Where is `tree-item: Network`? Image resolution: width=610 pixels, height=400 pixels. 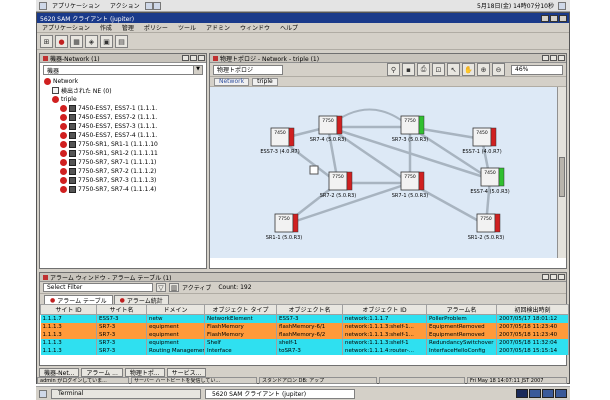
tree-item: Network is located at coordinates (123, 81).